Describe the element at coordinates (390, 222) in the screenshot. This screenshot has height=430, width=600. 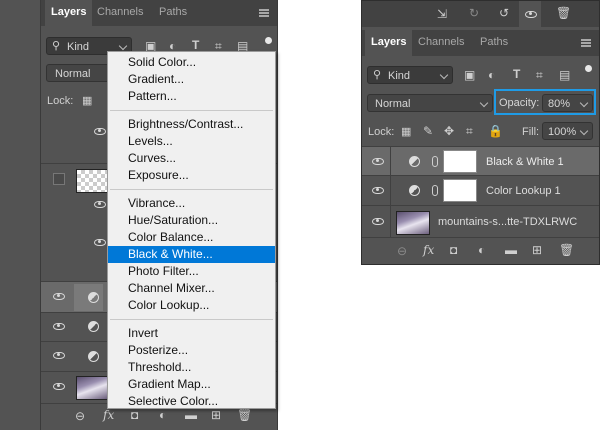
I see `row-divider` at that location.